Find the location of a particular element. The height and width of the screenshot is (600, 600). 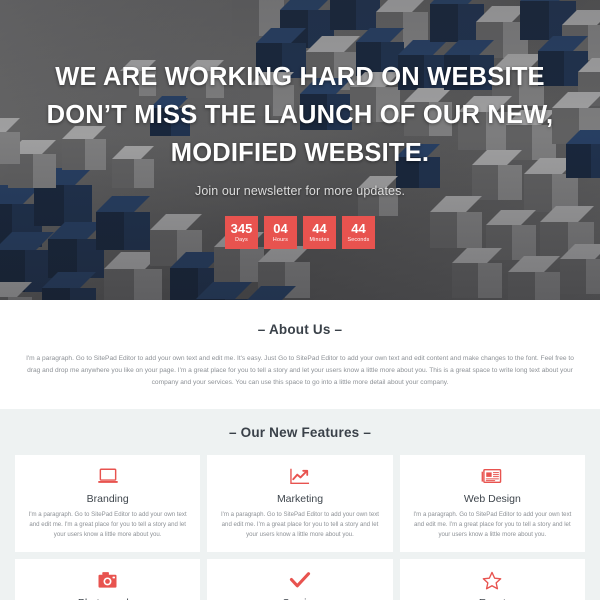

countdown-label: Seconds is located at coordinates (358, 239).